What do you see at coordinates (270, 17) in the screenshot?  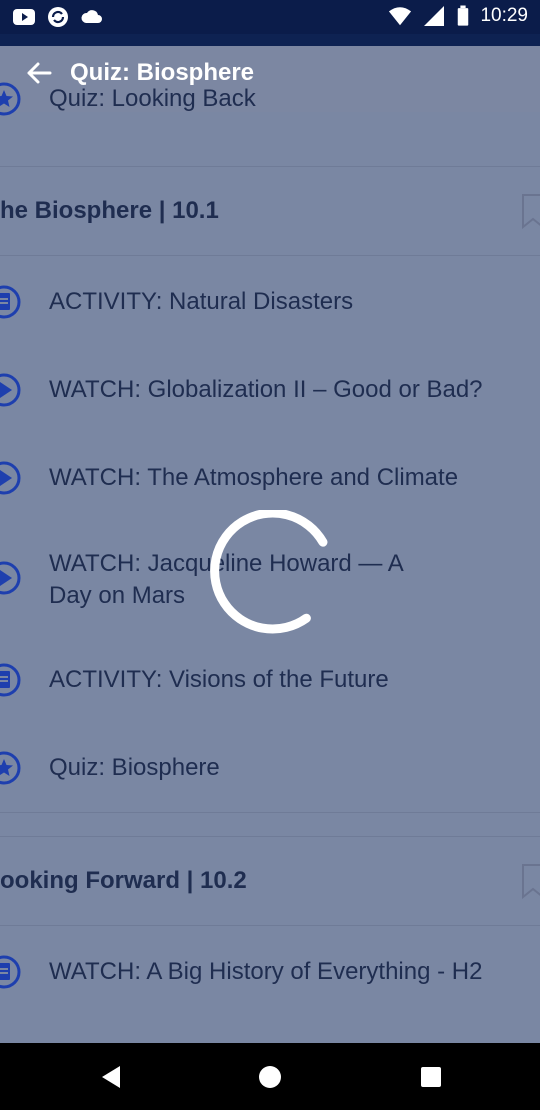 I see `status-bar: 10:29` at bounding box center [270, 17].